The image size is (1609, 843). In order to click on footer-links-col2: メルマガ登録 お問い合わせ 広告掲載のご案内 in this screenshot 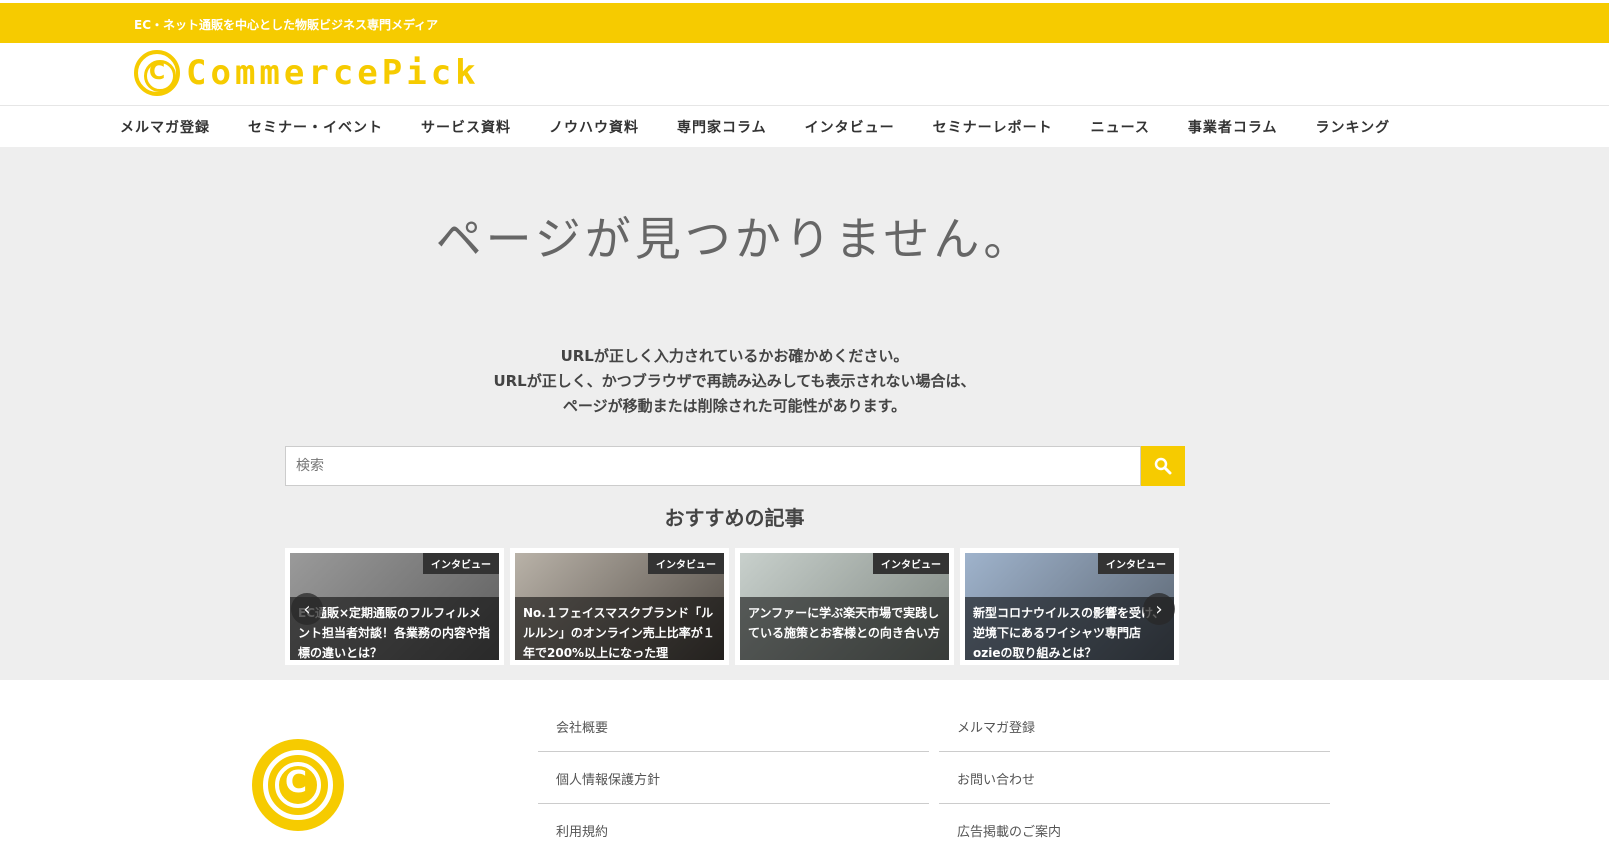, I will do `click(1134, 771)`.